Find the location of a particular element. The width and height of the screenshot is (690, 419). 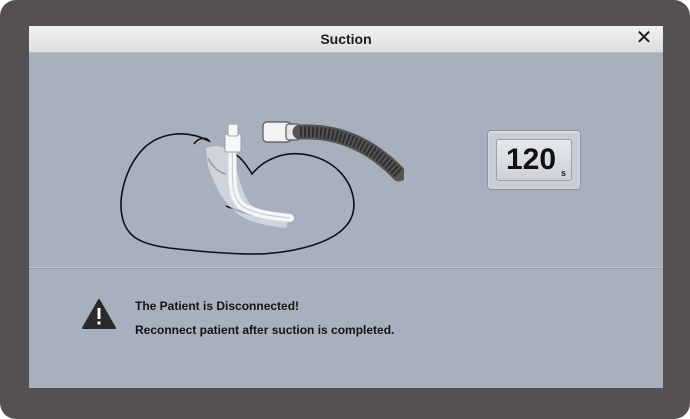

close-icon: ✕ is located at coordinates (644, 38).